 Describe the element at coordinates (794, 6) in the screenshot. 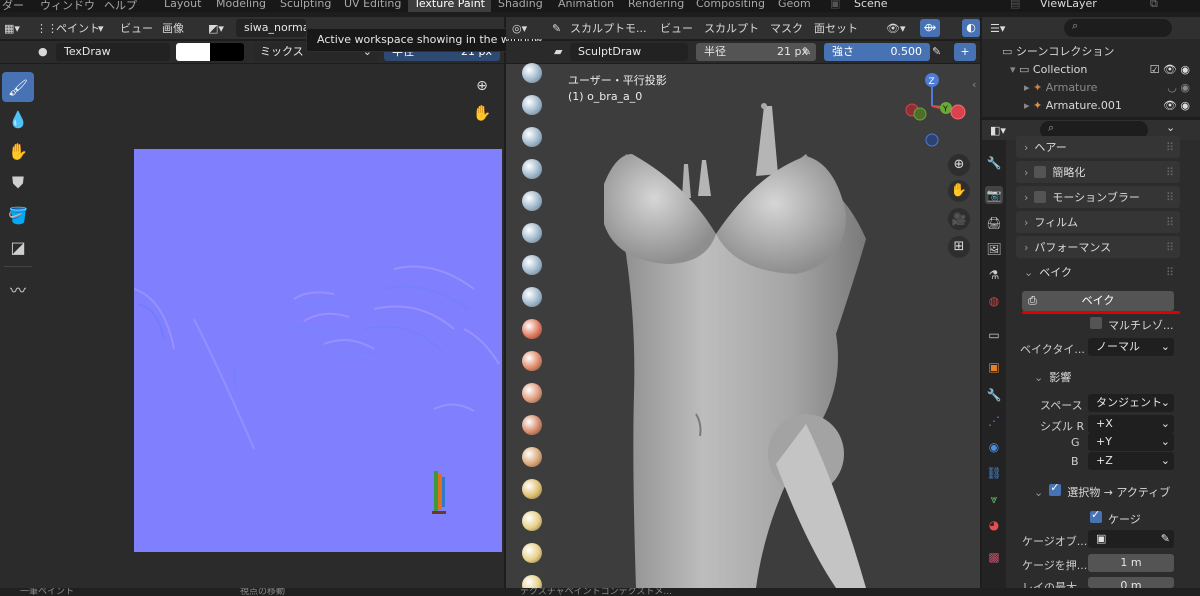

I see `tab-geometry: Geom` at that location.